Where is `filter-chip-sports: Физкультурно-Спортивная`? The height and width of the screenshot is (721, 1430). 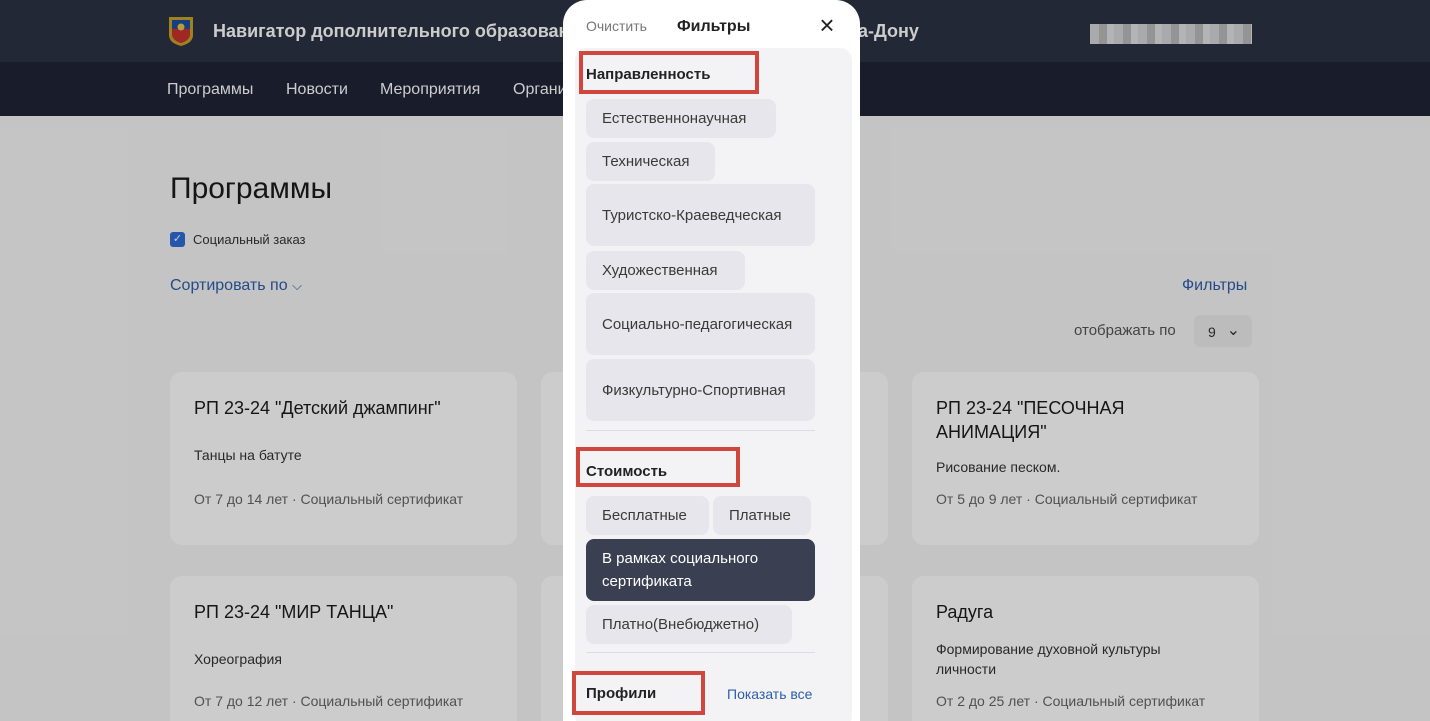
filter-chip-sports: Физкультурно-Спортивная is located at coordinates (700, 390).